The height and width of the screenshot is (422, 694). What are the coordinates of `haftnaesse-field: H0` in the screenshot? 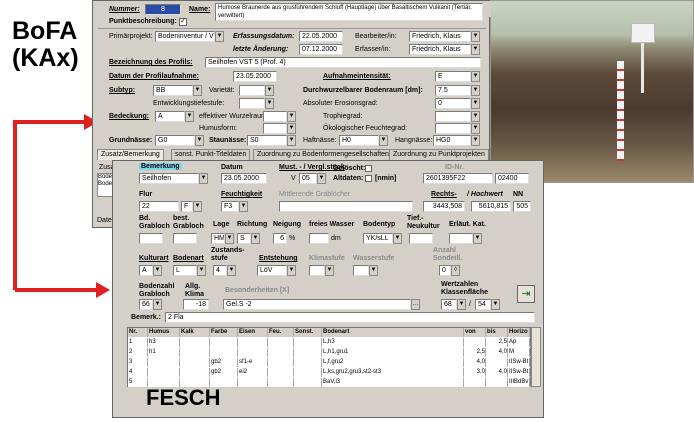 It's located at (359, 140).